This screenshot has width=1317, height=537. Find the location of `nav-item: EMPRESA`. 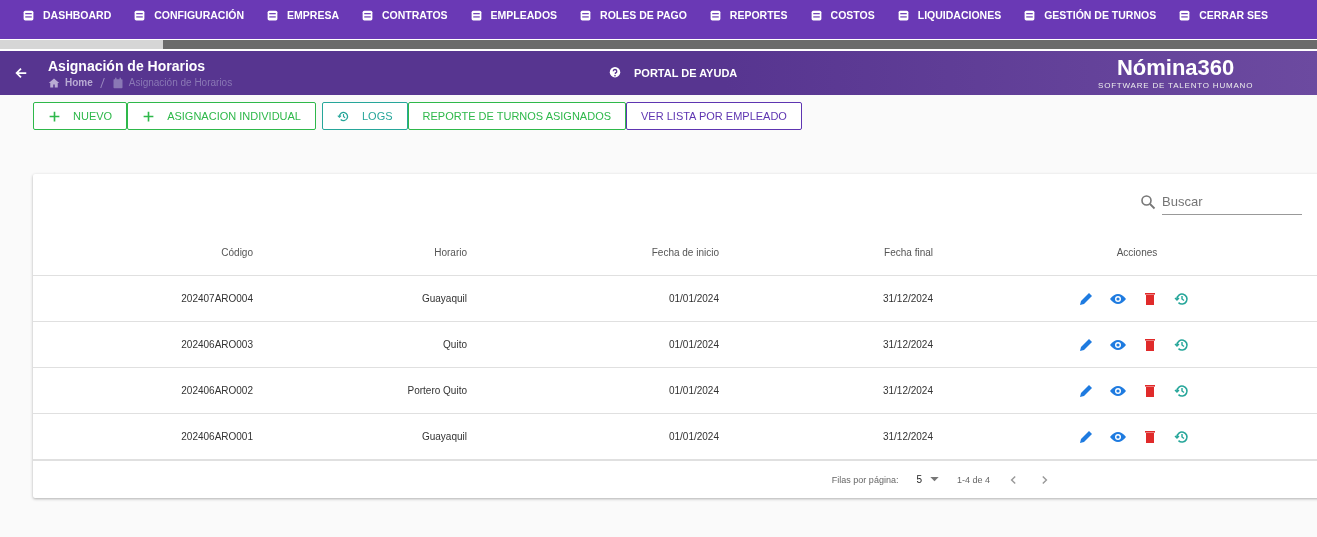

nav-item: EMPRESA is located at coordinates (303, 15).